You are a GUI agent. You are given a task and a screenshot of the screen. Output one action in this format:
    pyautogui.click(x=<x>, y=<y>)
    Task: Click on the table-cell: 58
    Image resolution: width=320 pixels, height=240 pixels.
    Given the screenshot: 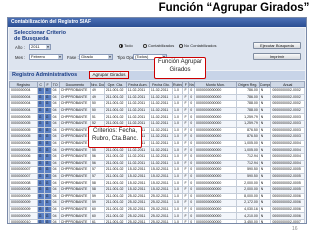 What is the action you would take?
    pyautogui.click(x=97, y=189)
    